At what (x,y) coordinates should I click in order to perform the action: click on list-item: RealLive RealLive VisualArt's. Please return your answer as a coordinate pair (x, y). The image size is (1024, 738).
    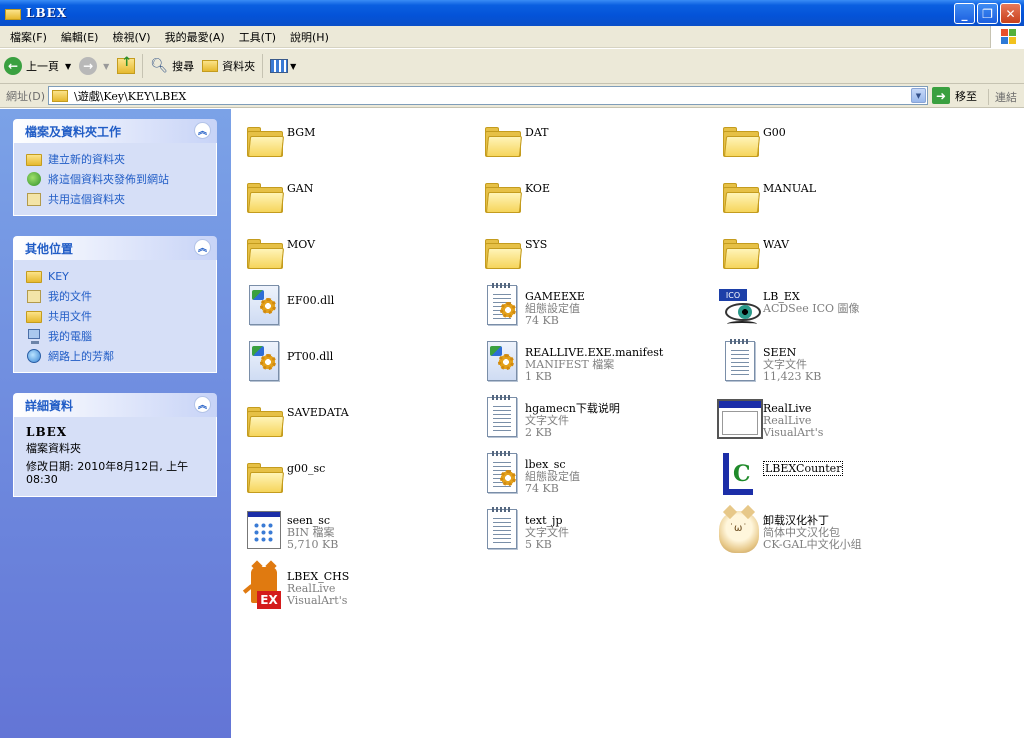
    Looking at the image, I should click on (830, 420).